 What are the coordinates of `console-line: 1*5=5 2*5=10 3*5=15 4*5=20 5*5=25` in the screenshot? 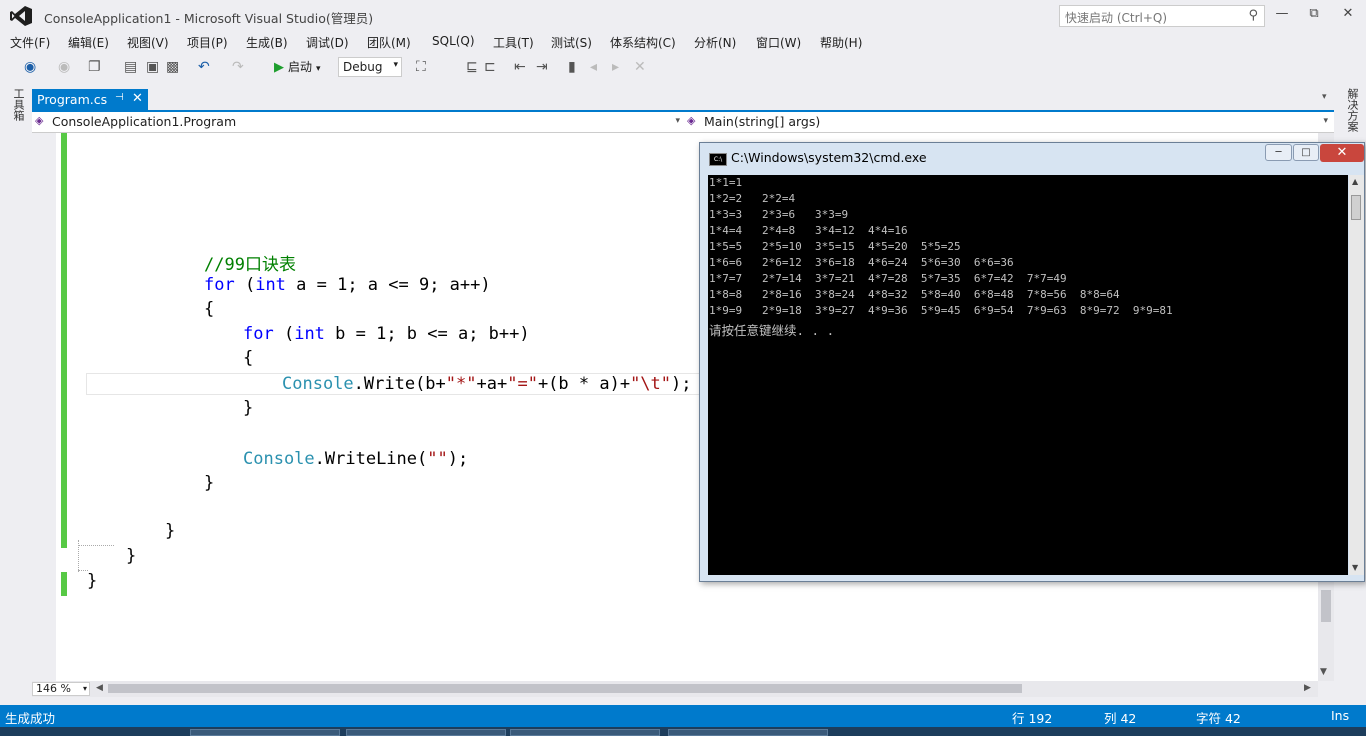 It's located at (835, 246).